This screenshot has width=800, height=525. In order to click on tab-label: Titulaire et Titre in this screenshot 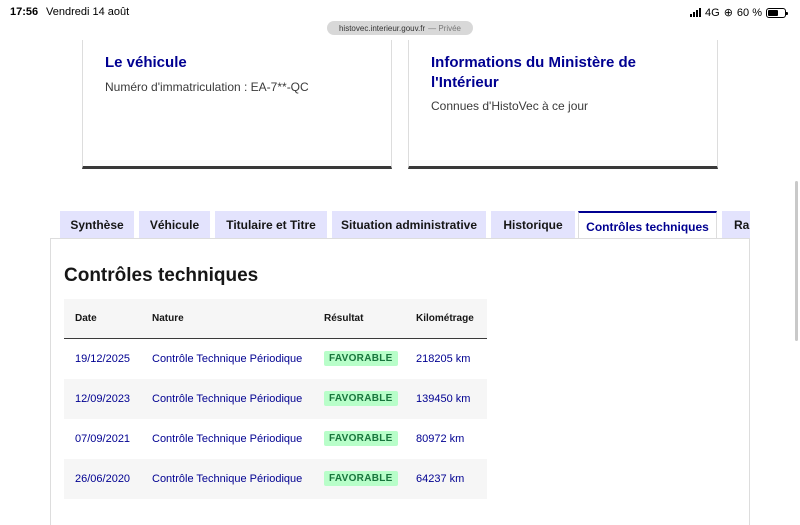, I will do `click(271, 225)`.